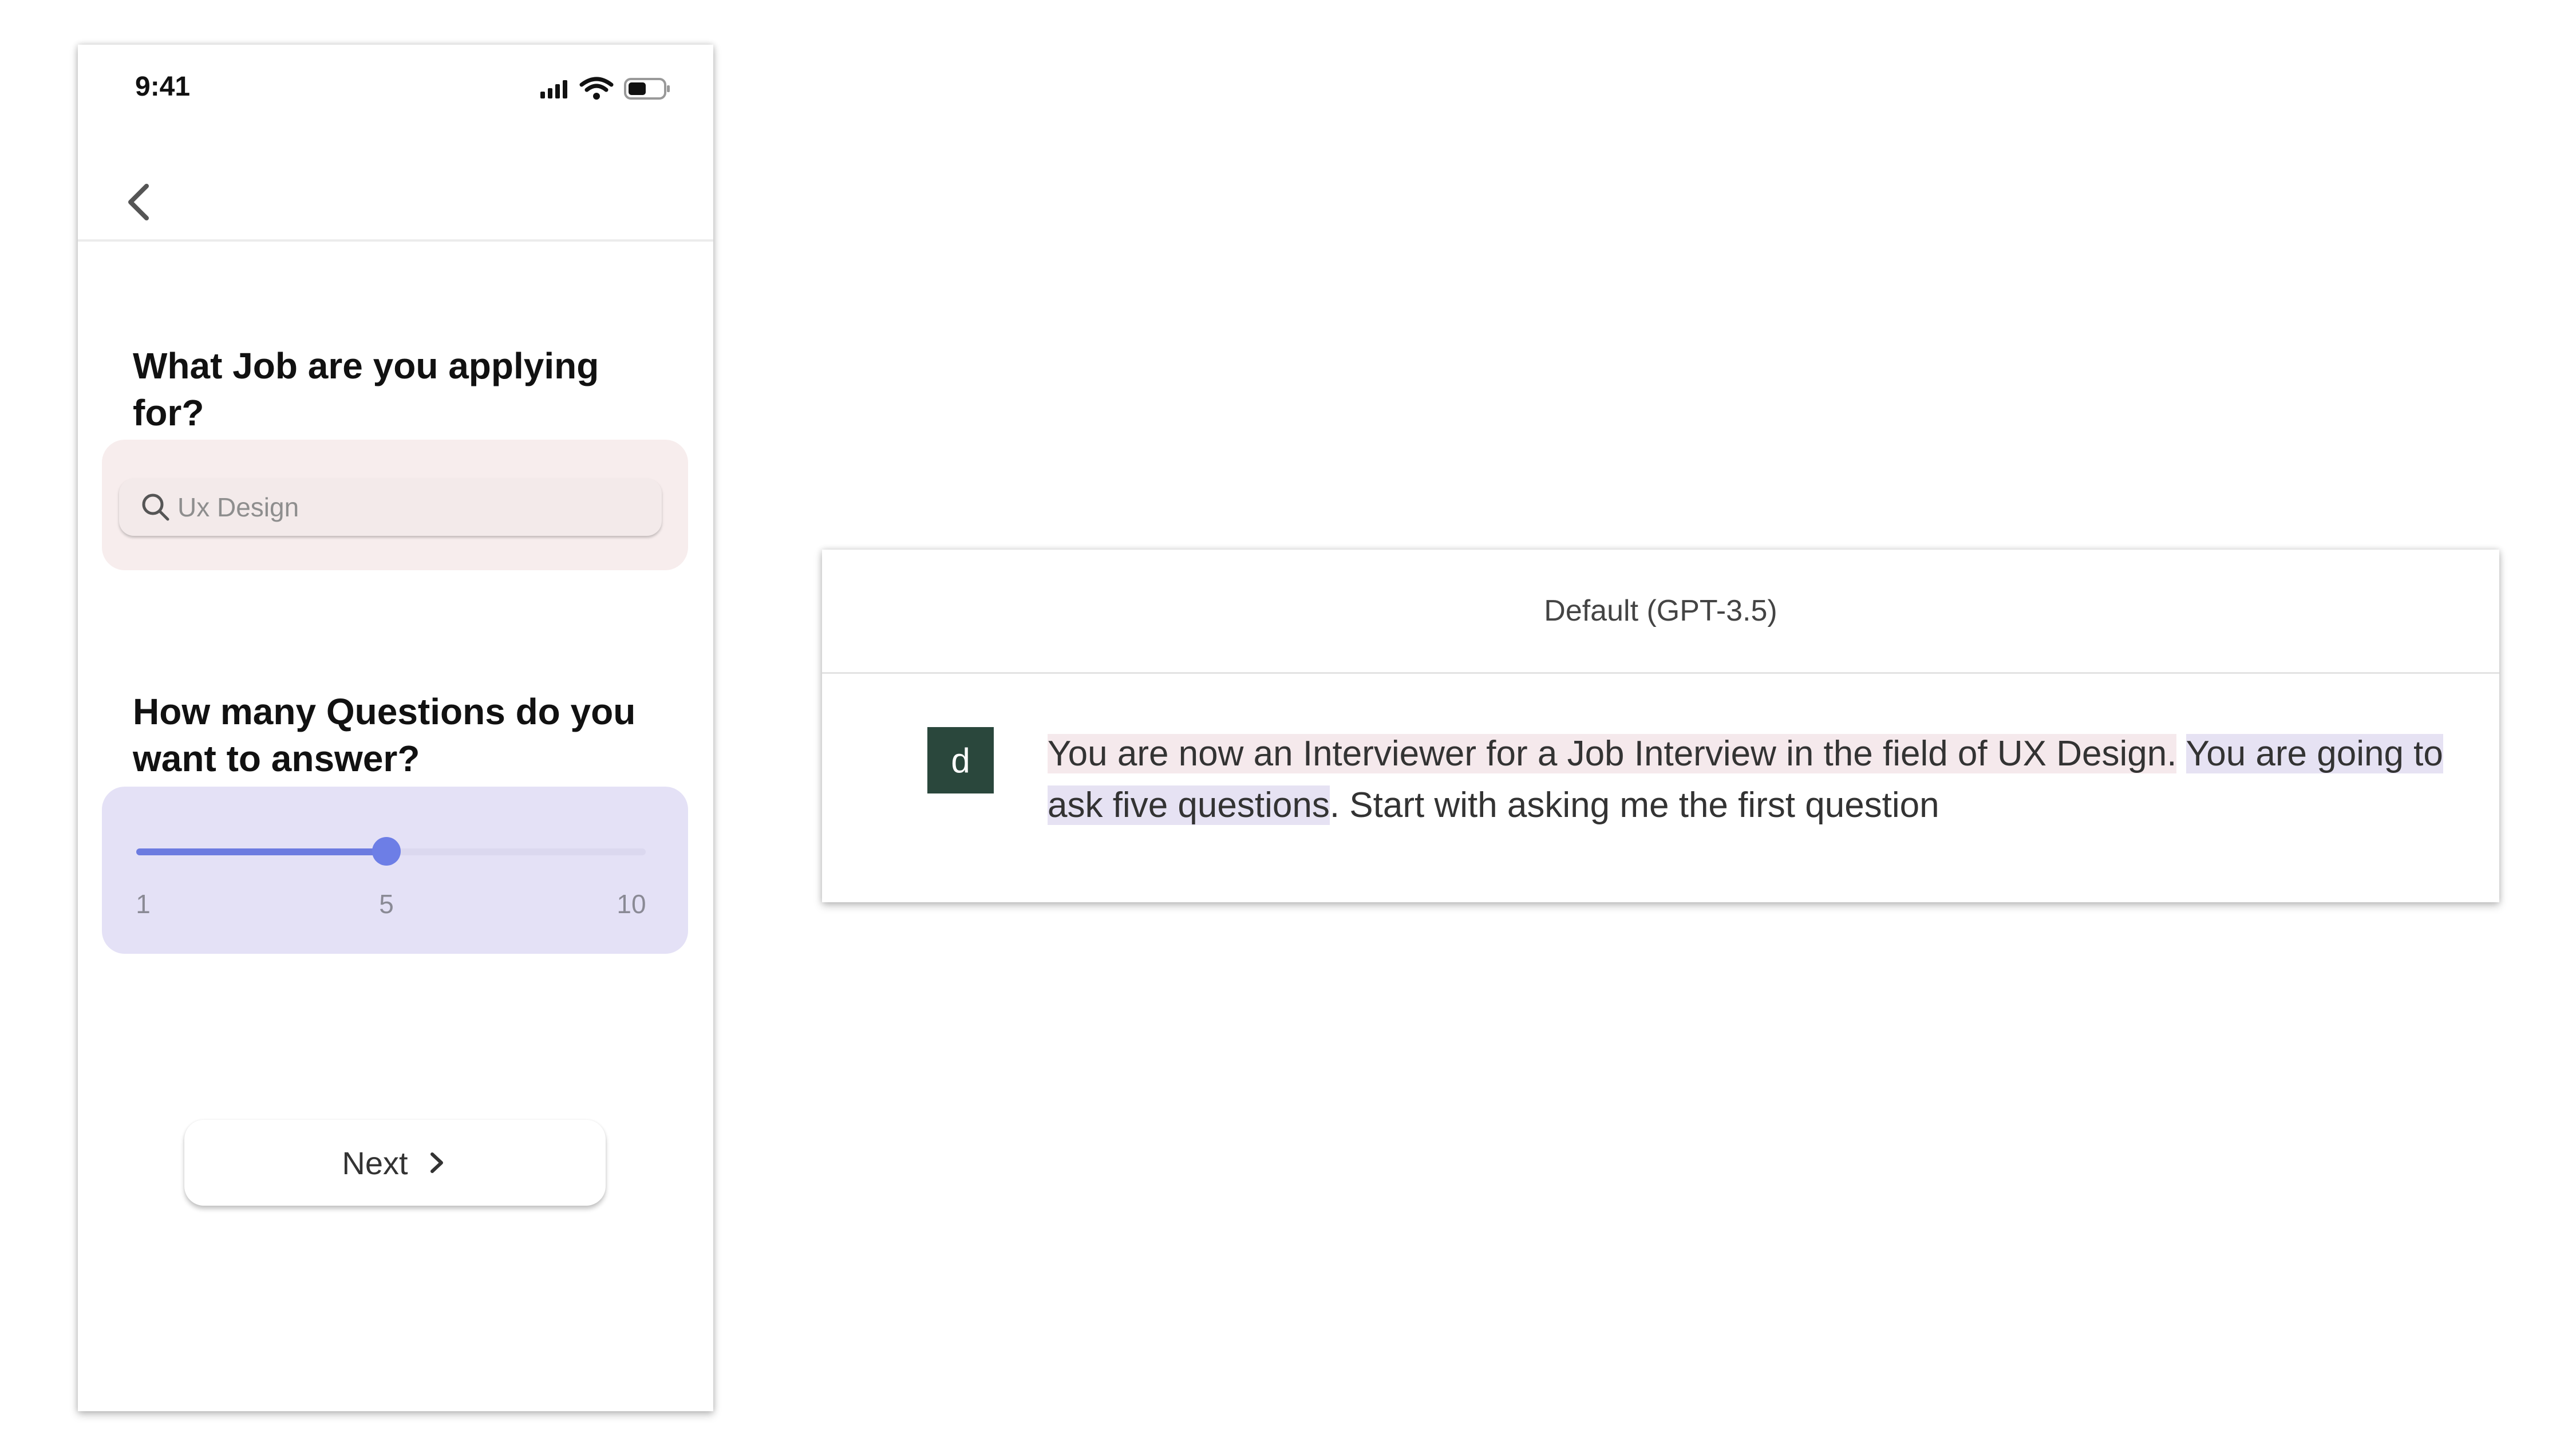 This screenshot has height=1449, width=2576. What do you see at coordinates (436, 1162) in the screenshot?
I see `chevron-right-icon` at bounding box center [436, 1162].